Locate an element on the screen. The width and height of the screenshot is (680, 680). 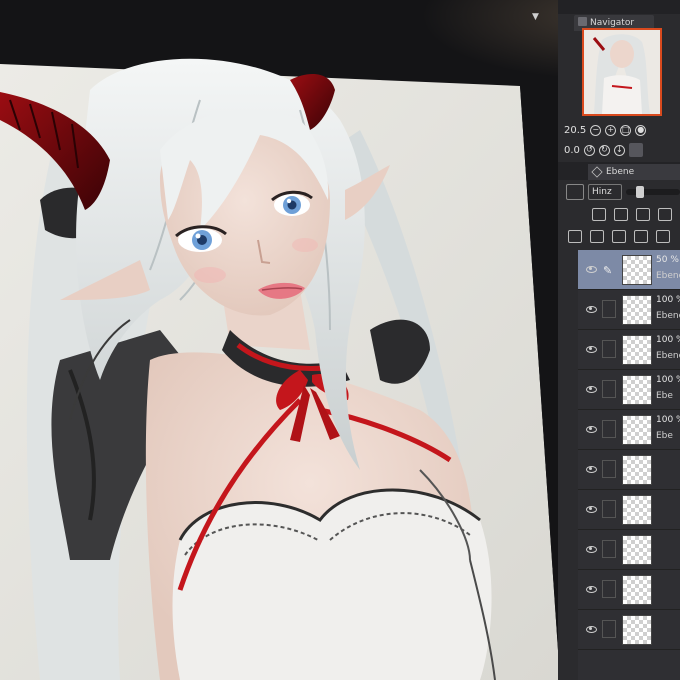
delete-icon is located at coordinates (663, 236).